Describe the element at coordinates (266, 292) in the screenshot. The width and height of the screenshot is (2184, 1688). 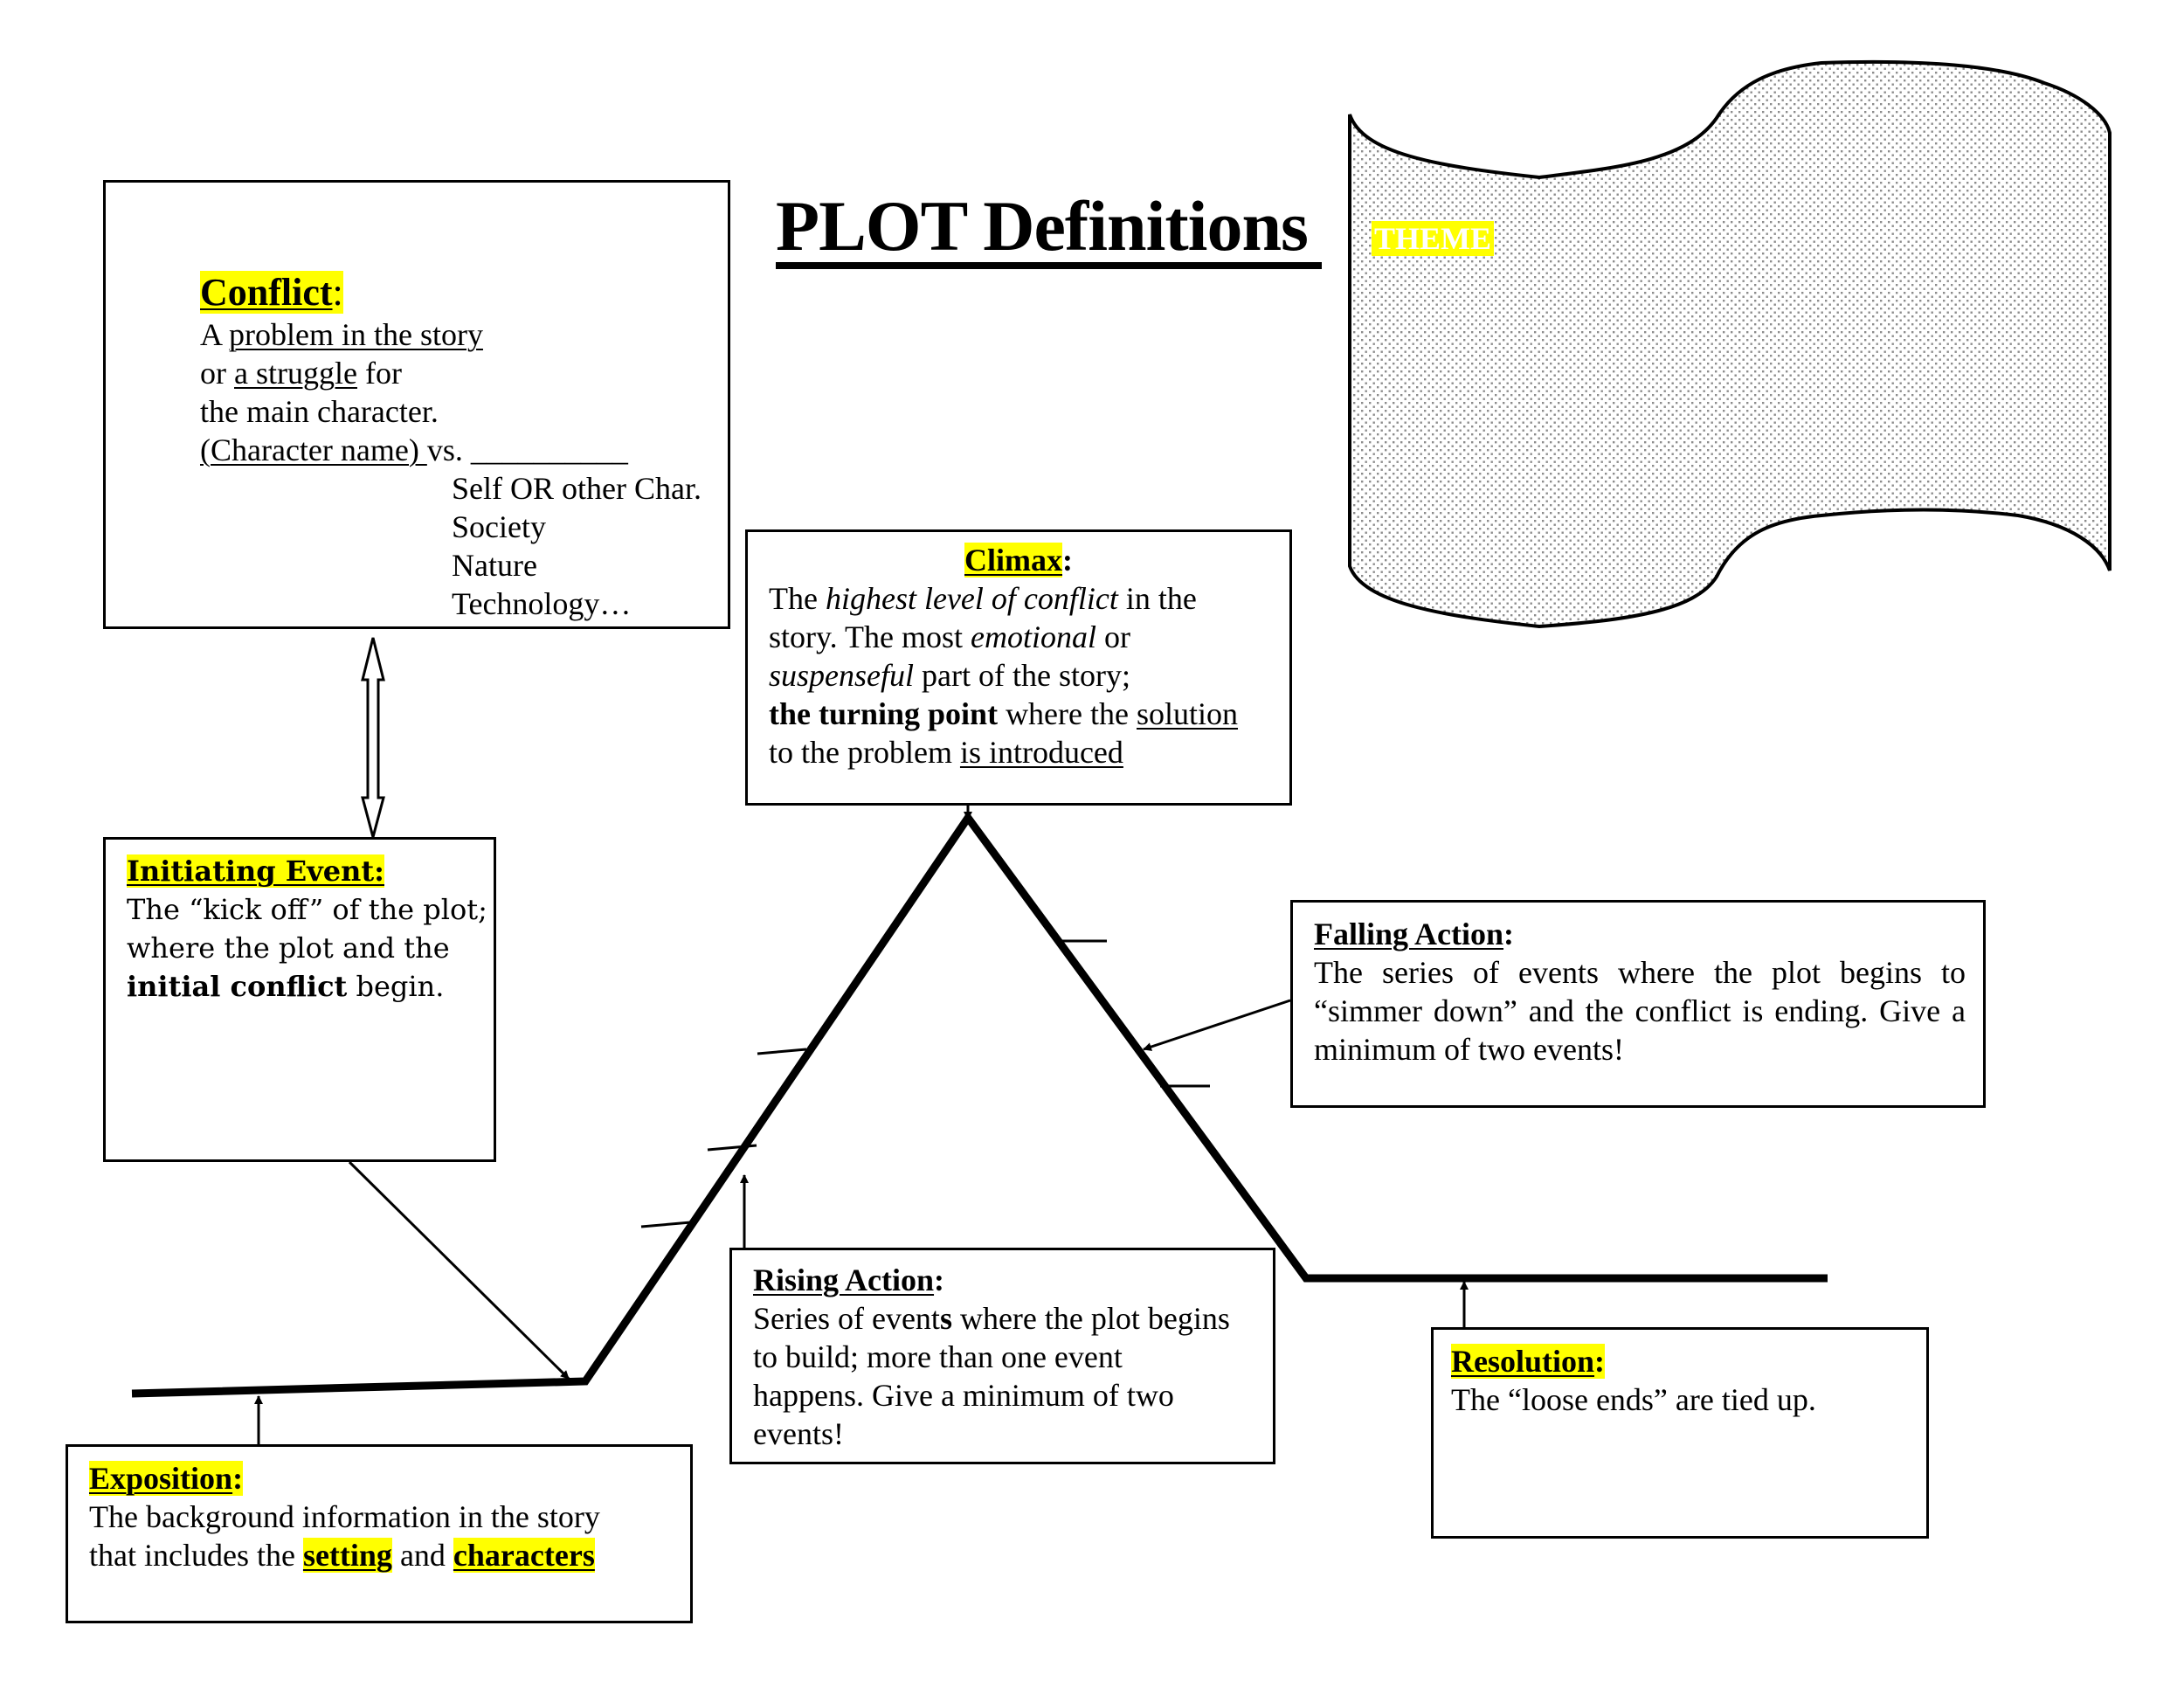
I see `conflict-heading-text: Conflict` at that location.